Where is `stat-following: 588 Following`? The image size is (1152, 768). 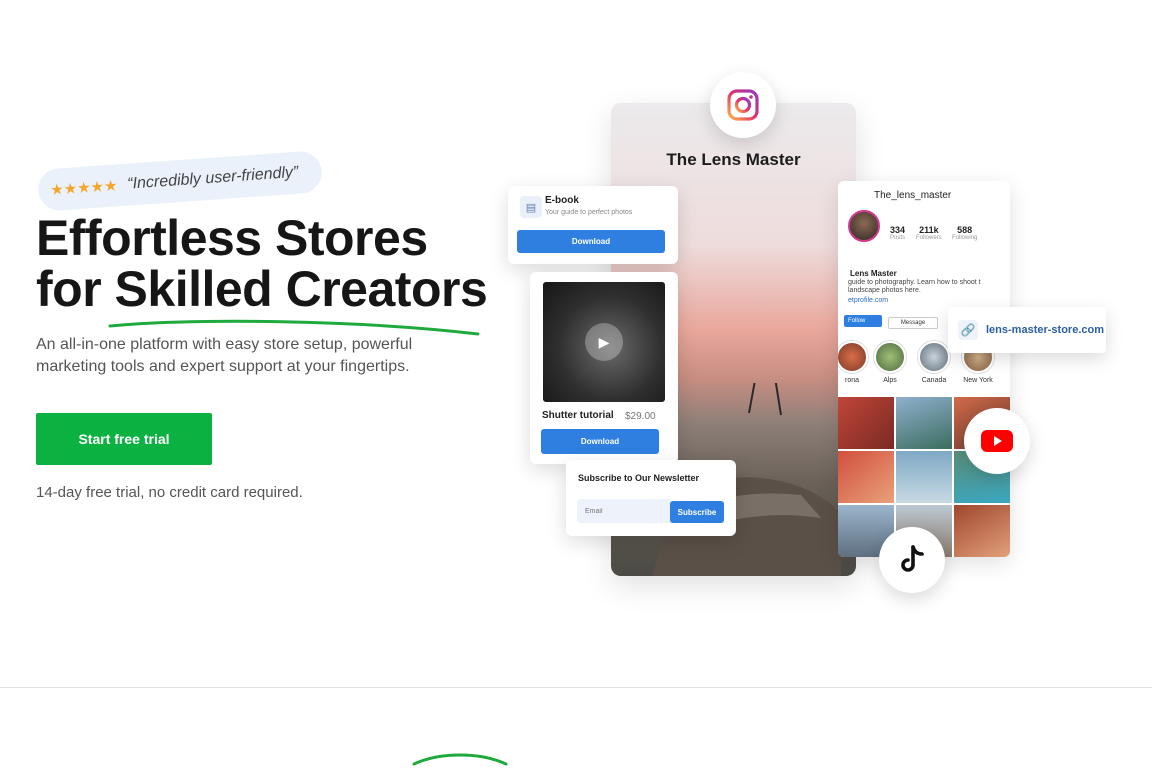 stat-following: 588 Following is located at coordinates (964, 233).